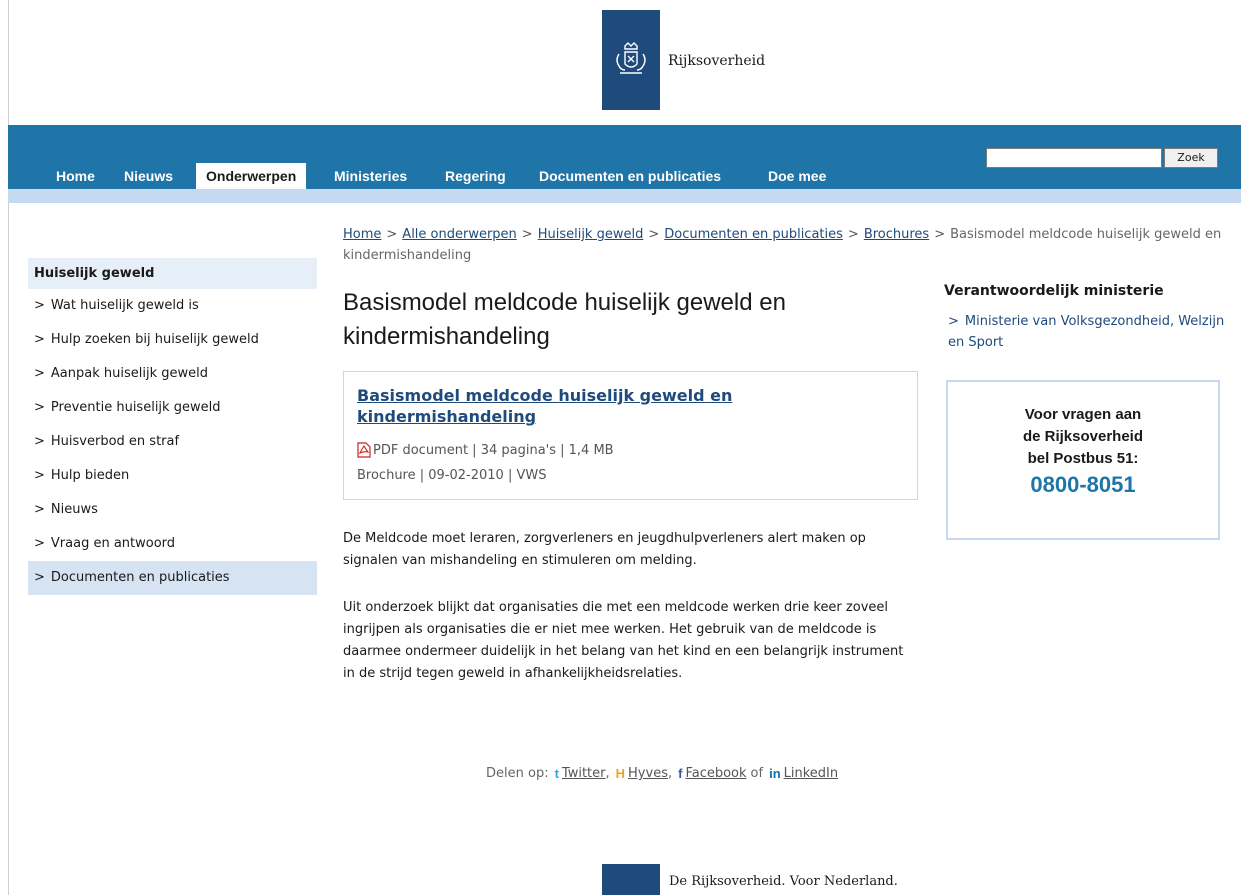 The height and width of the screenshot is (895, 1241). I want to click on sidebar-item-label: Huisverbod en straf, so click(115, 441).